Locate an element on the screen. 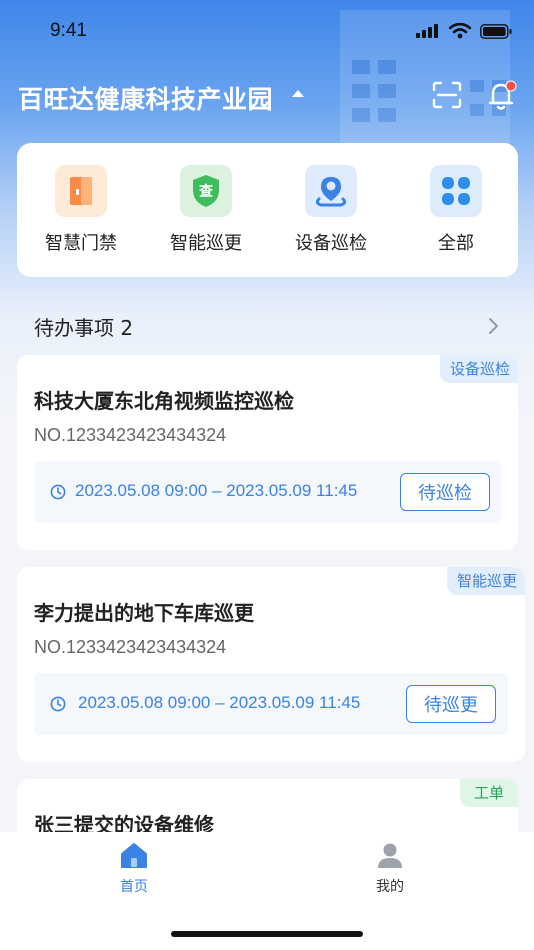 The width and height of the screenshot is (534, 950). chevron-right-icon is located at coordinates (493, 326).